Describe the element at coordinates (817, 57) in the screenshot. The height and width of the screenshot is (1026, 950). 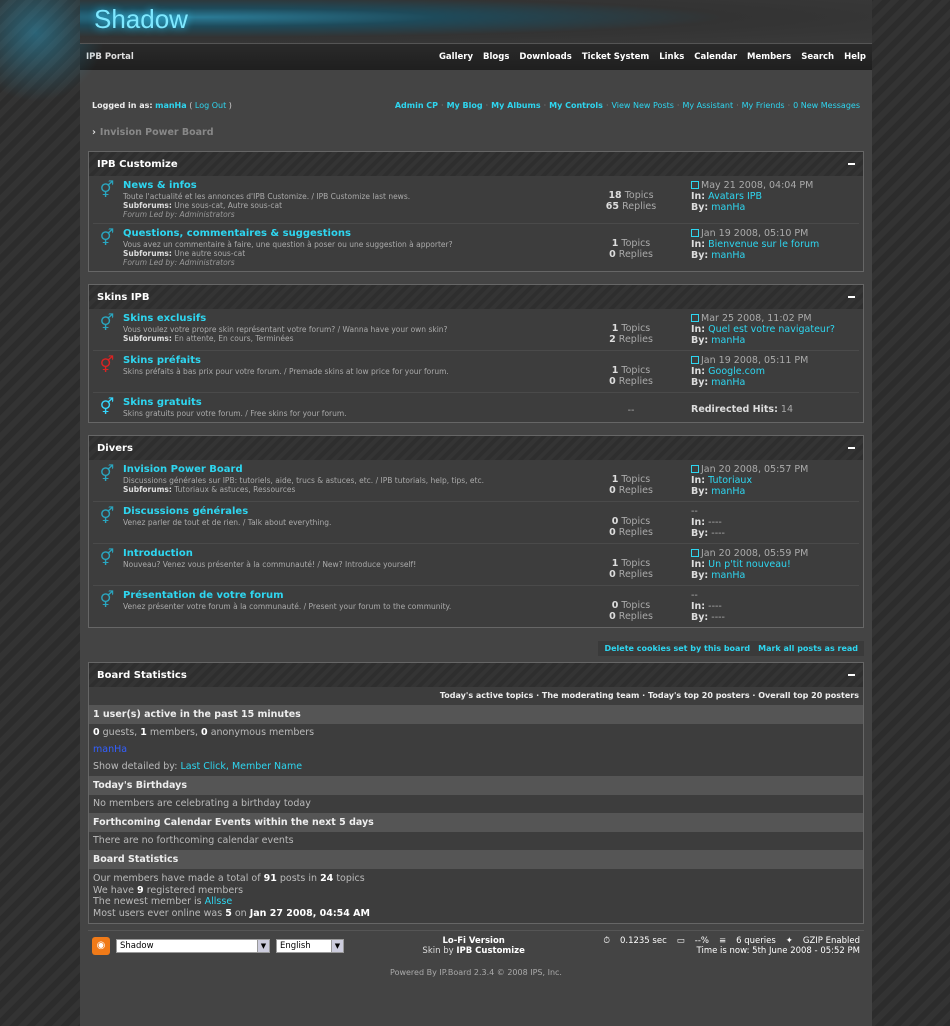
I see `nav-link-search: Search` at that location.